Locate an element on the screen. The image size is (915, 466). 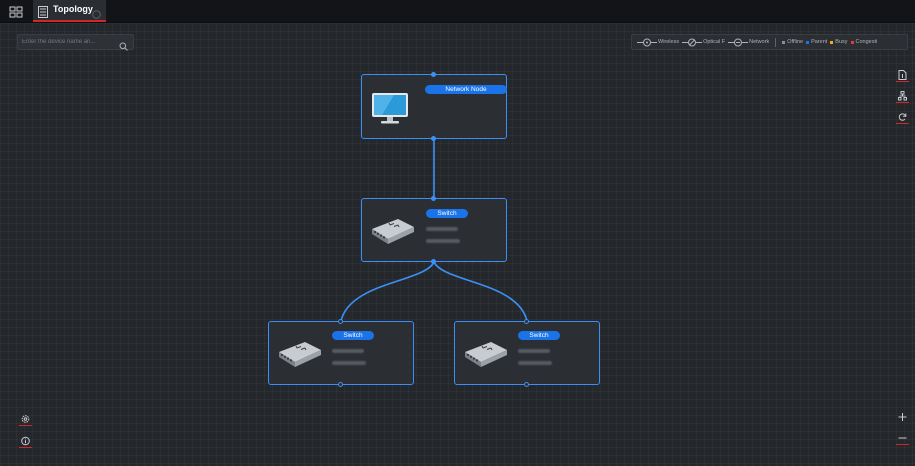
link-switch-right is located at coordinates (480, 291).